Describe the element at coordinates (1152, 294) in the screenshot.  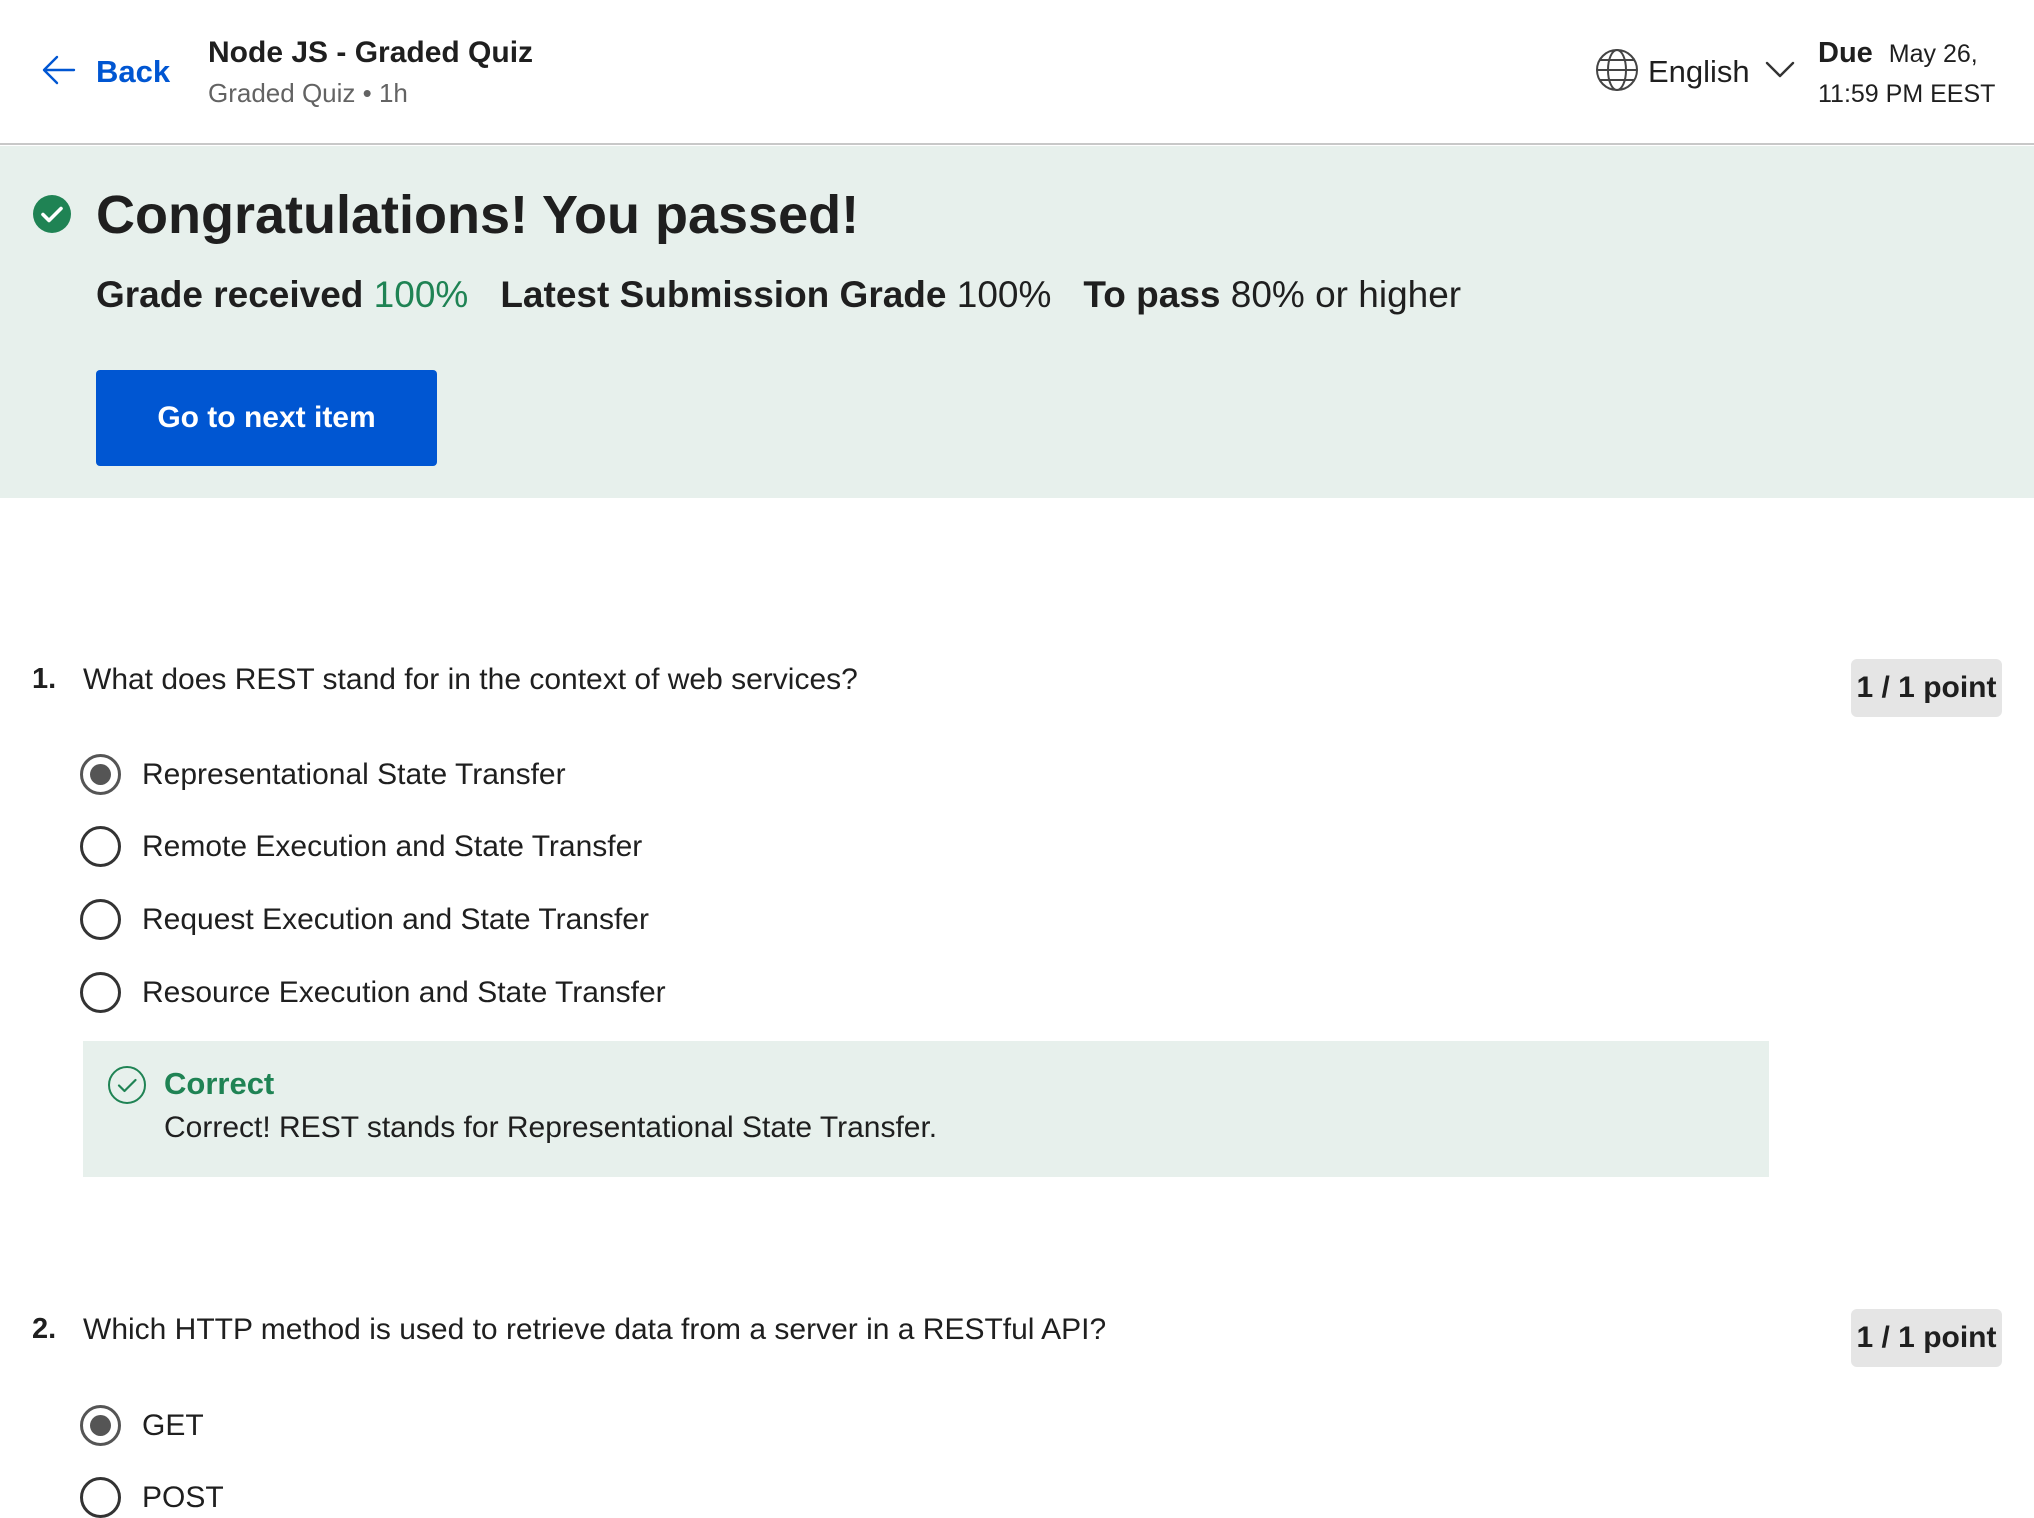
I see `to-pass-label: To pass` at that location.